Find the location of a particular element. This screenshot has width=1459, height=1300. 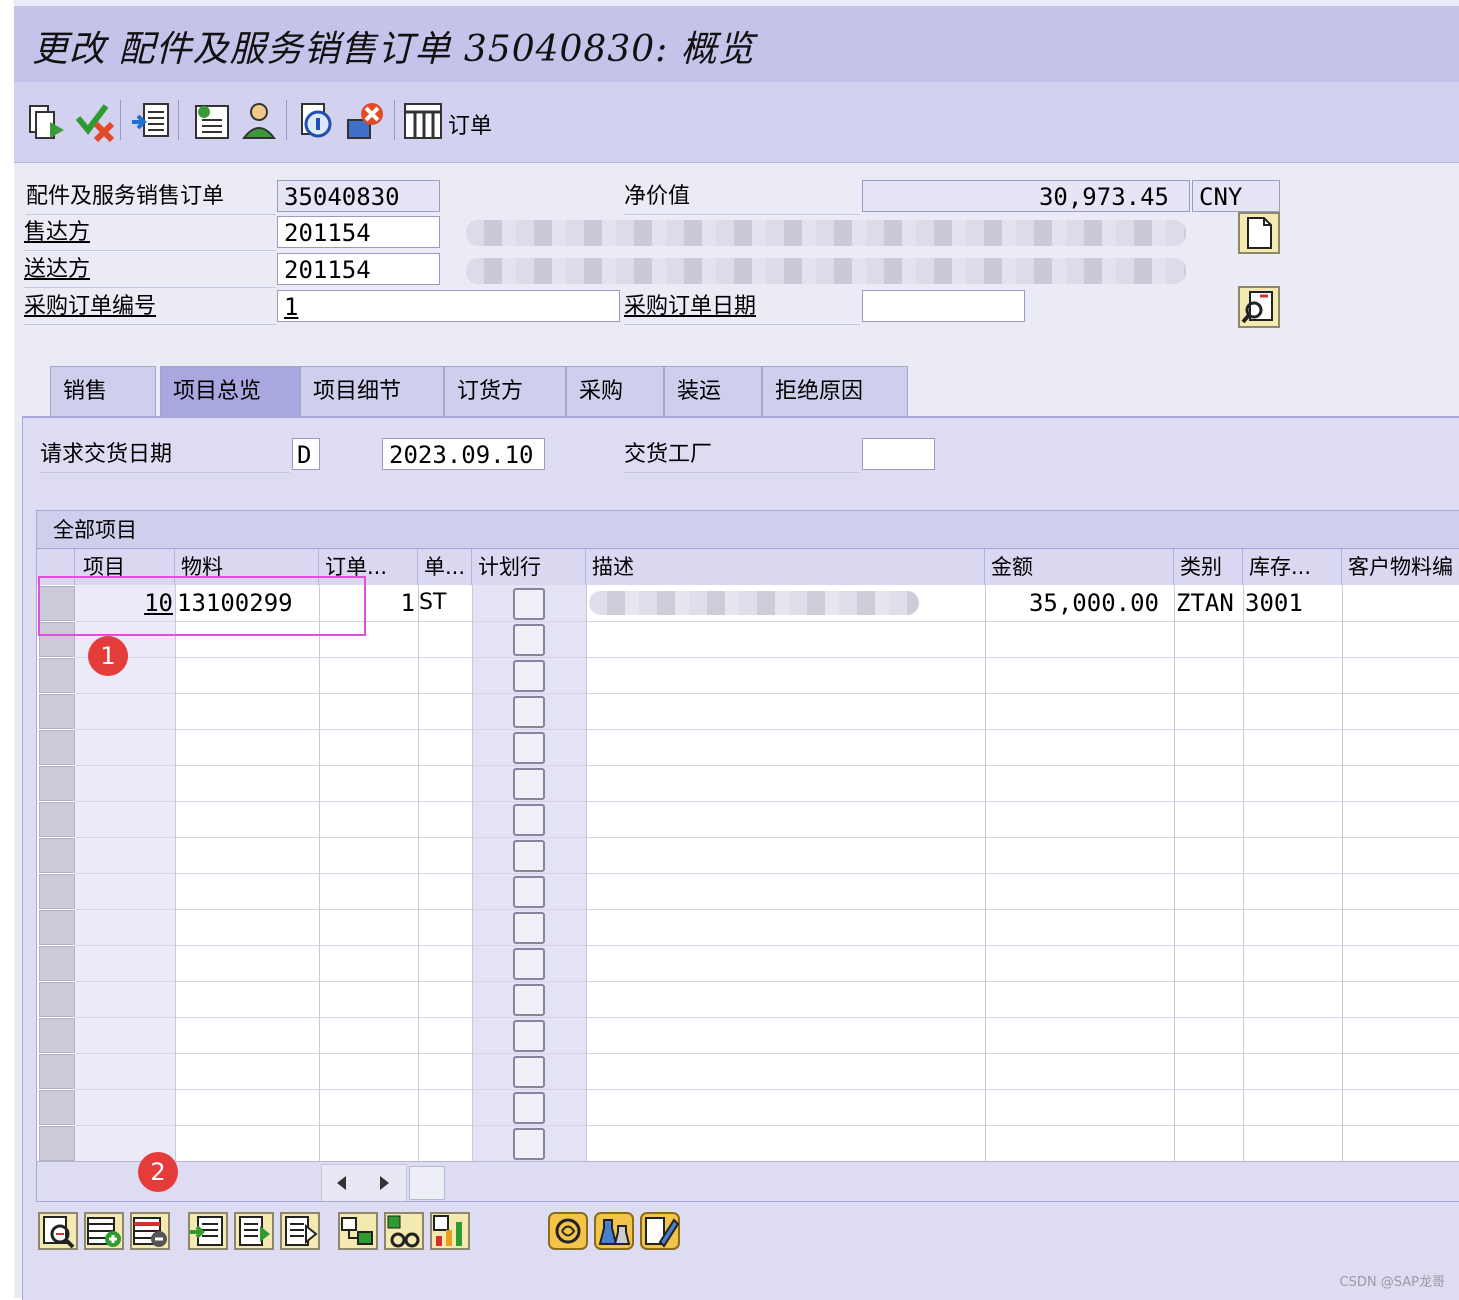

configuration-icon is located at coordinates (568, 1231).